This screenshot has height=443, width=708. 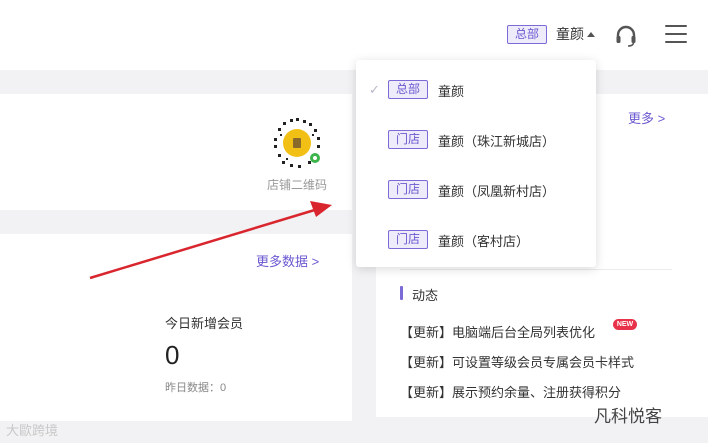 I want to click on divider, so click(x=536, y=269).